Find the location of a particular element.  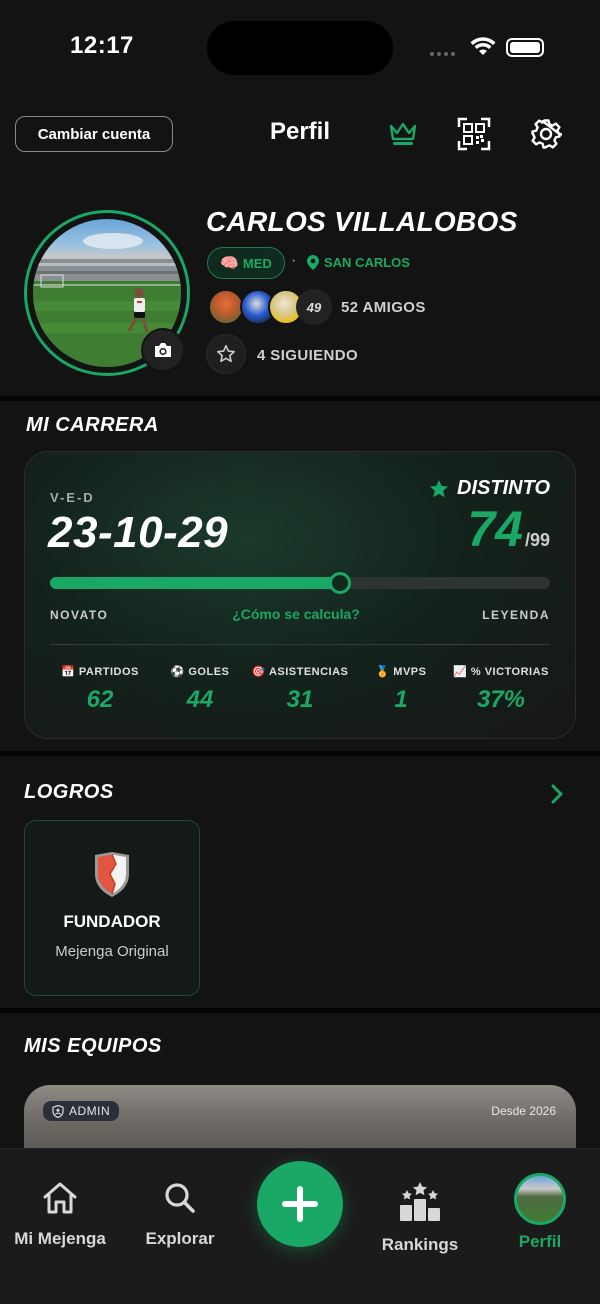

target-icon: 🎯 is located at coordinates (258, 672).